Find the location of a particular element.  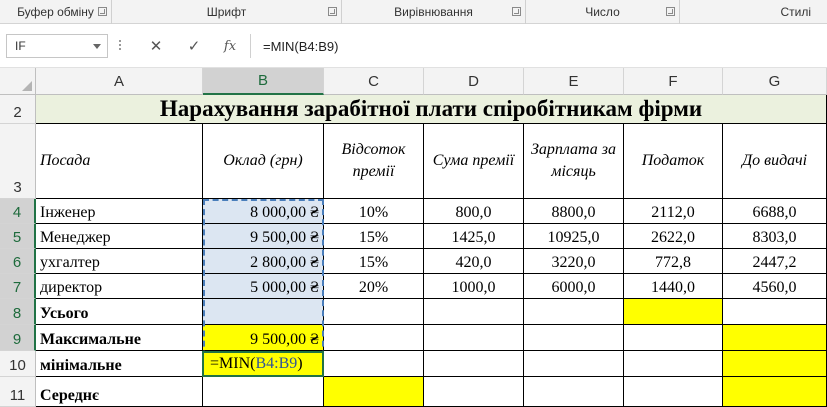

ribbon-group-styles: Стилі is located at coordinates (753, 12).